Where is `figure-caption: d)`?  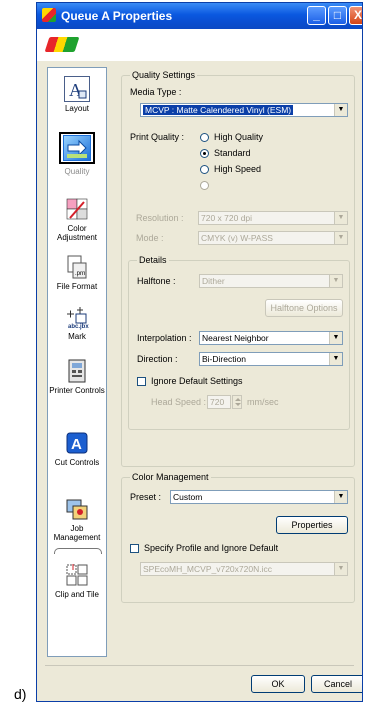 figure-caption: d) is located at coordinates (20, 694).